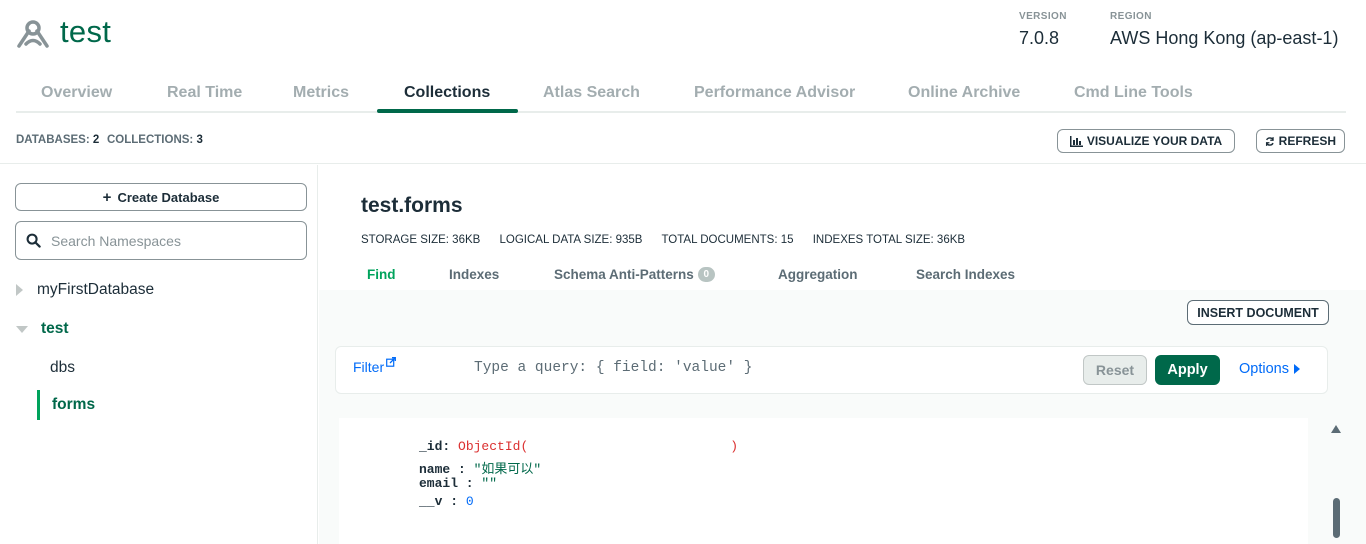  I want to click on field-name: name : "如果可以", so click(480, 467).